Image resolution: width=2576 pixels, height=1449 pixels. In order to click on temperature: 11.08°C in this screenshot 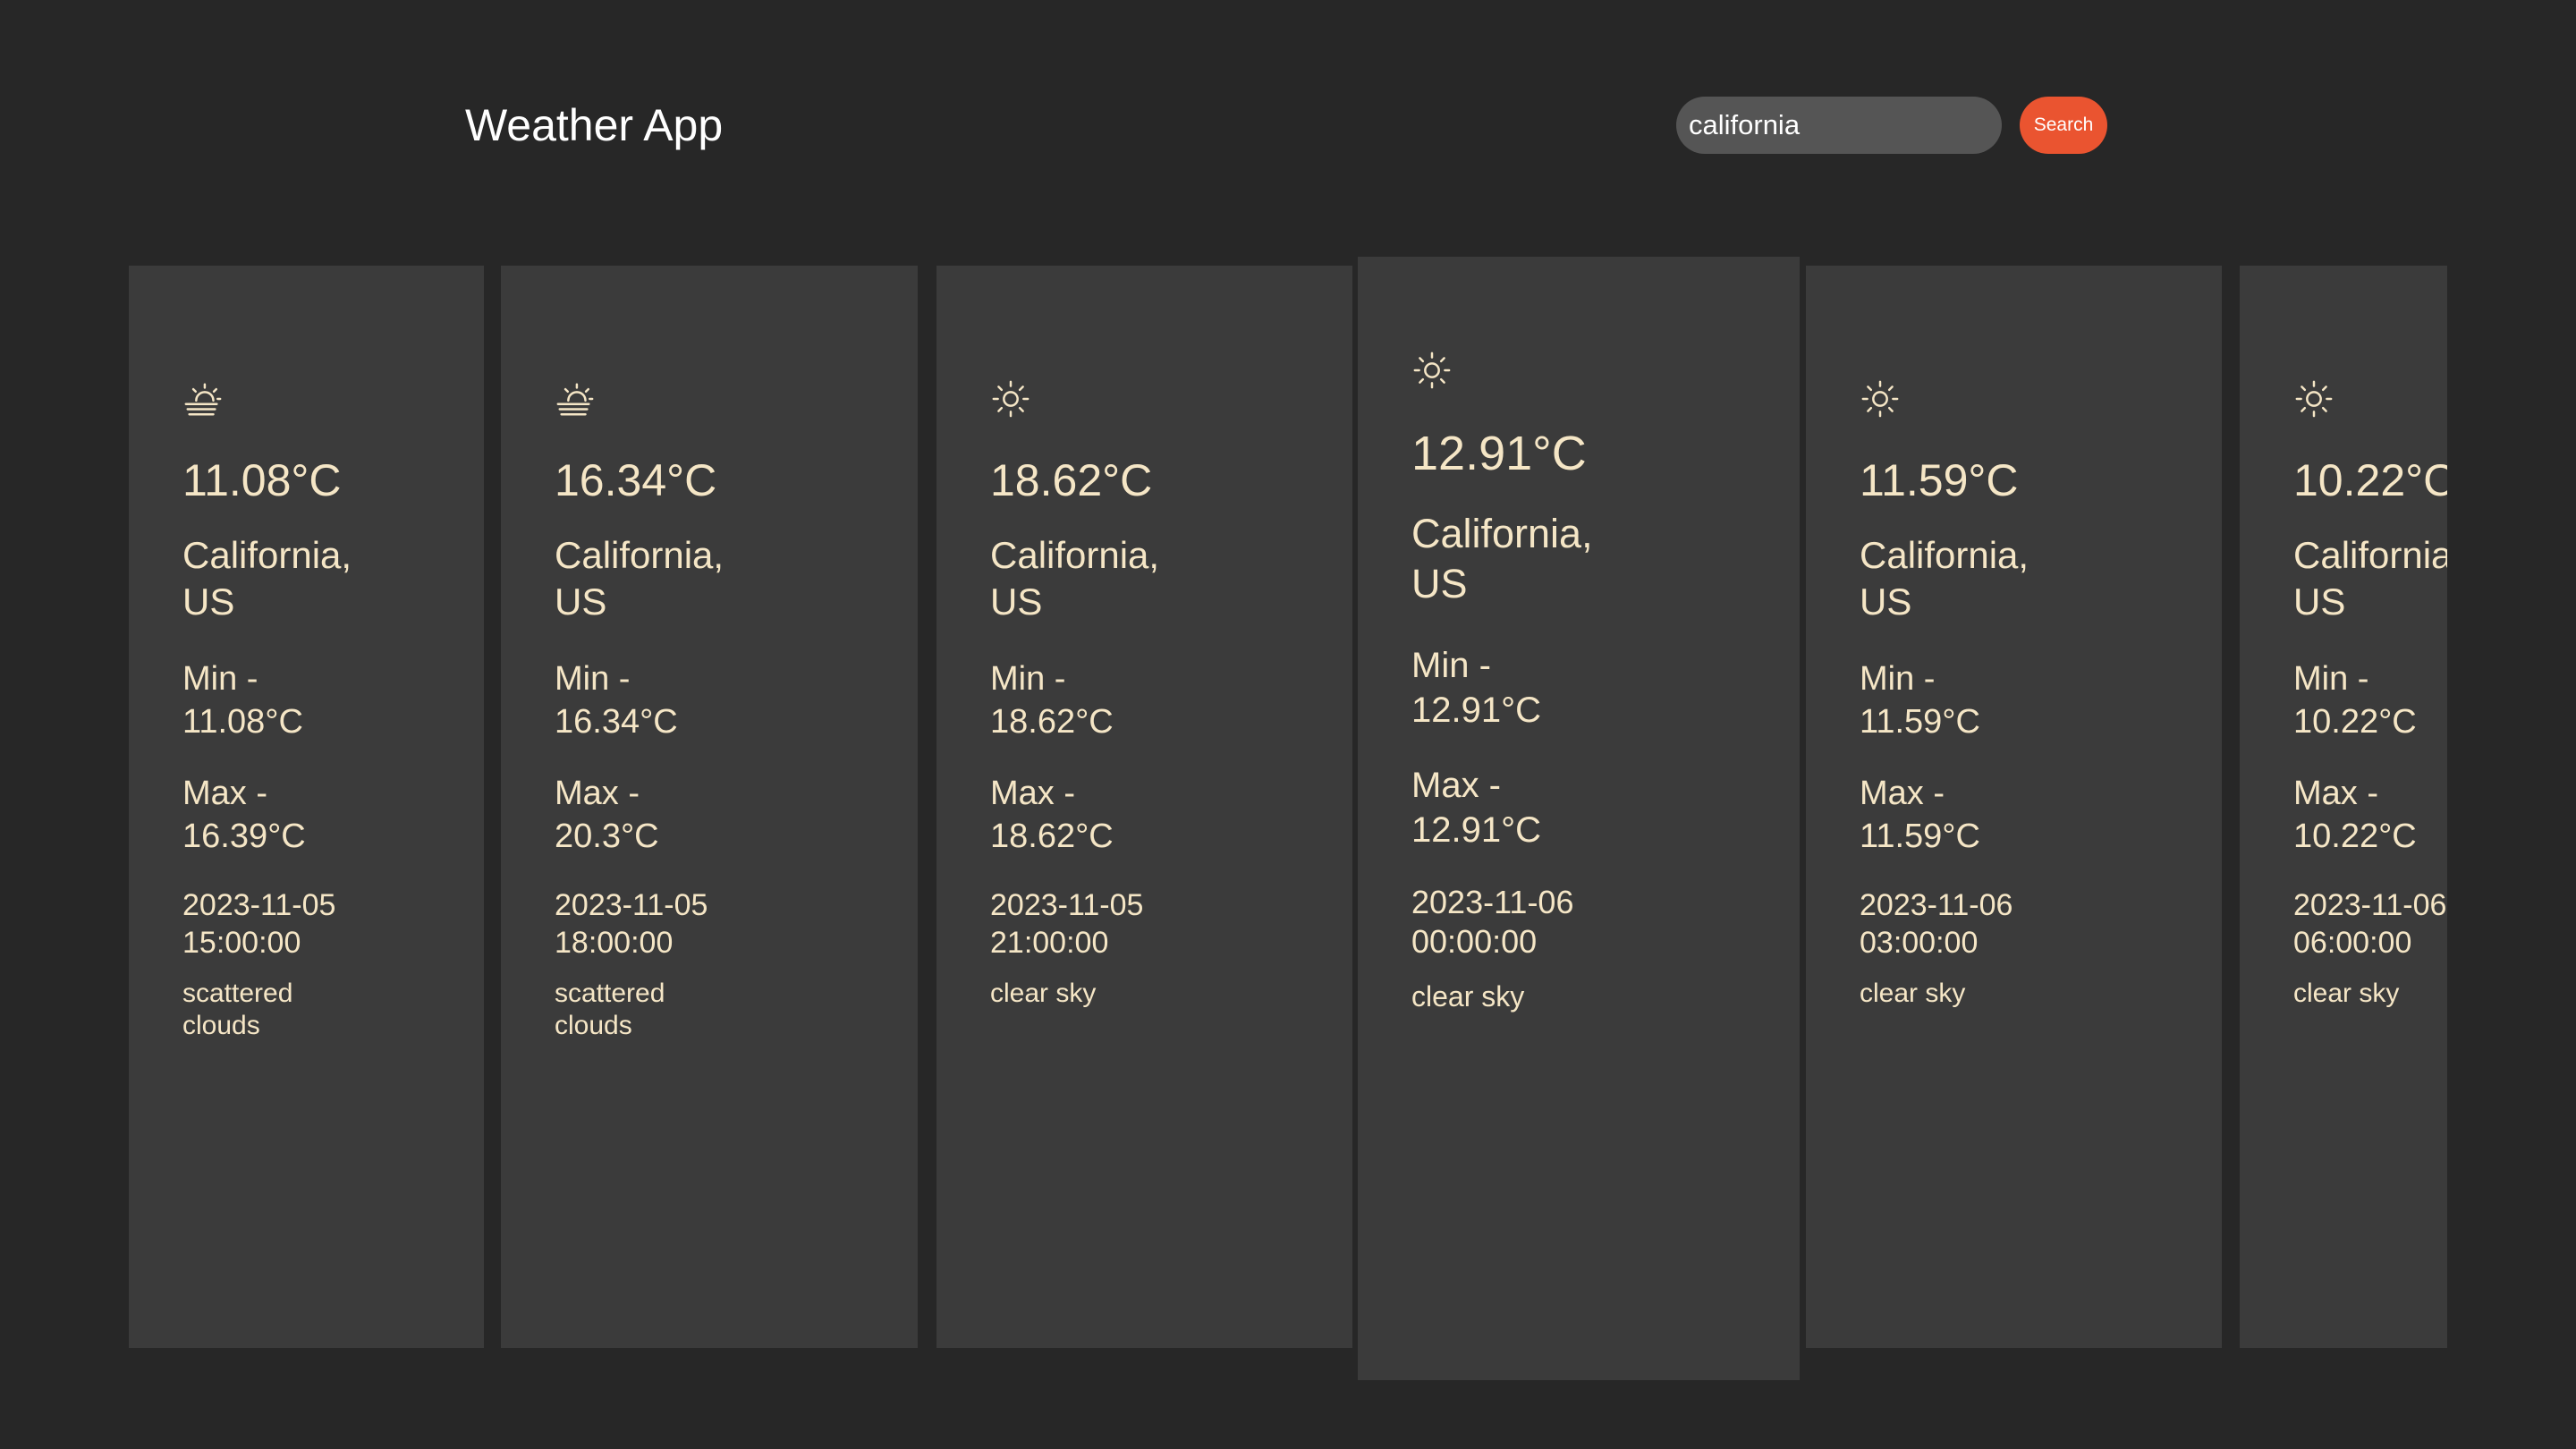, I will do `click(262, 480)`.